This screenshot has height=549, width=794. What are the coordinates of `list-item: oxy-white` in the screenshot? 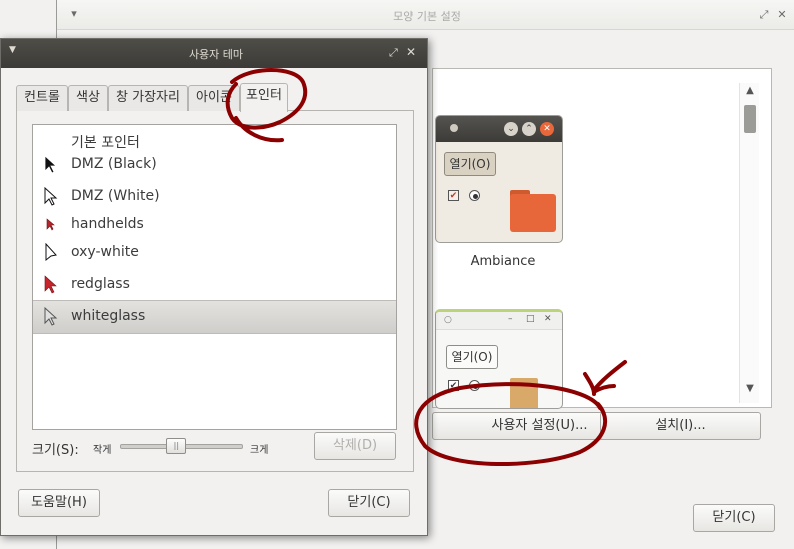 It's located at (214, 253).